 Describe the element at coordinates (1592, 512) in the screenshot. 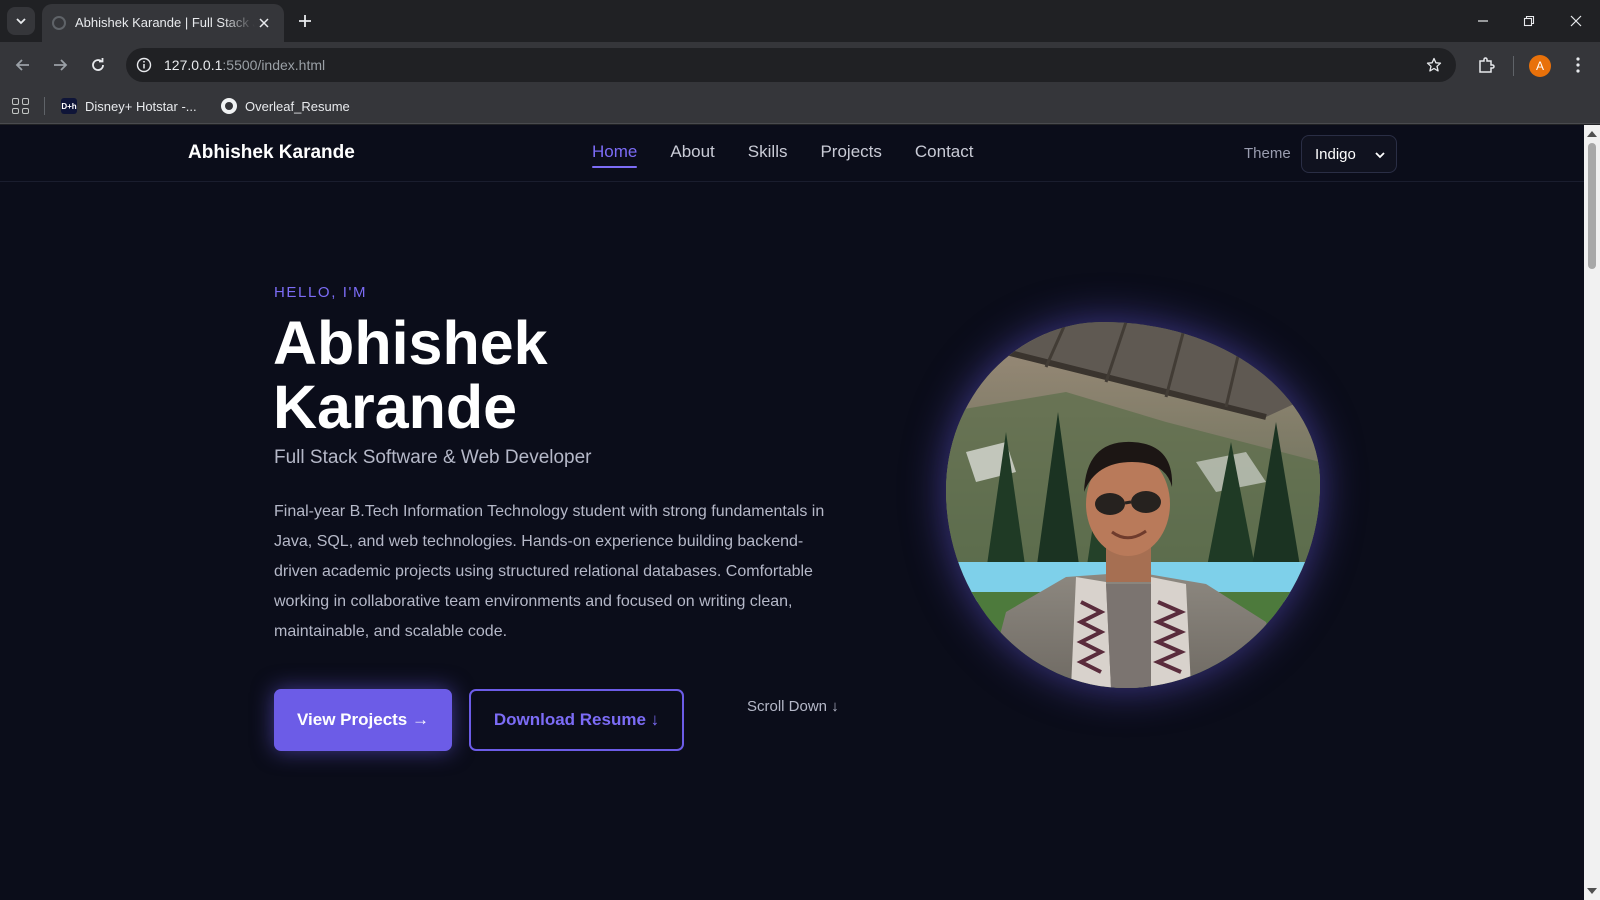

I see `page-scrollbar` at that location.